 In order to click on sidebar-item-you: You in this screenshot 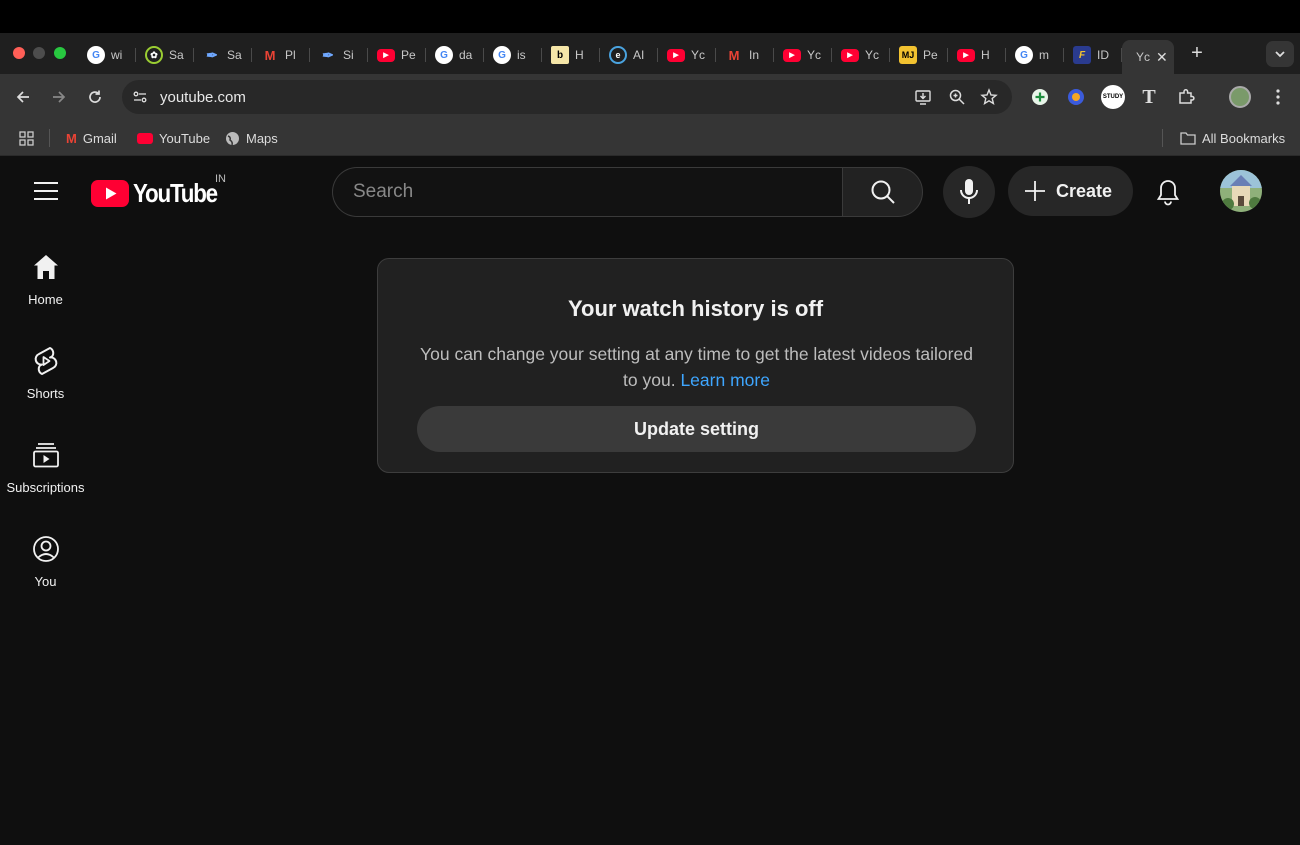, I will do `click(45, 574)`.